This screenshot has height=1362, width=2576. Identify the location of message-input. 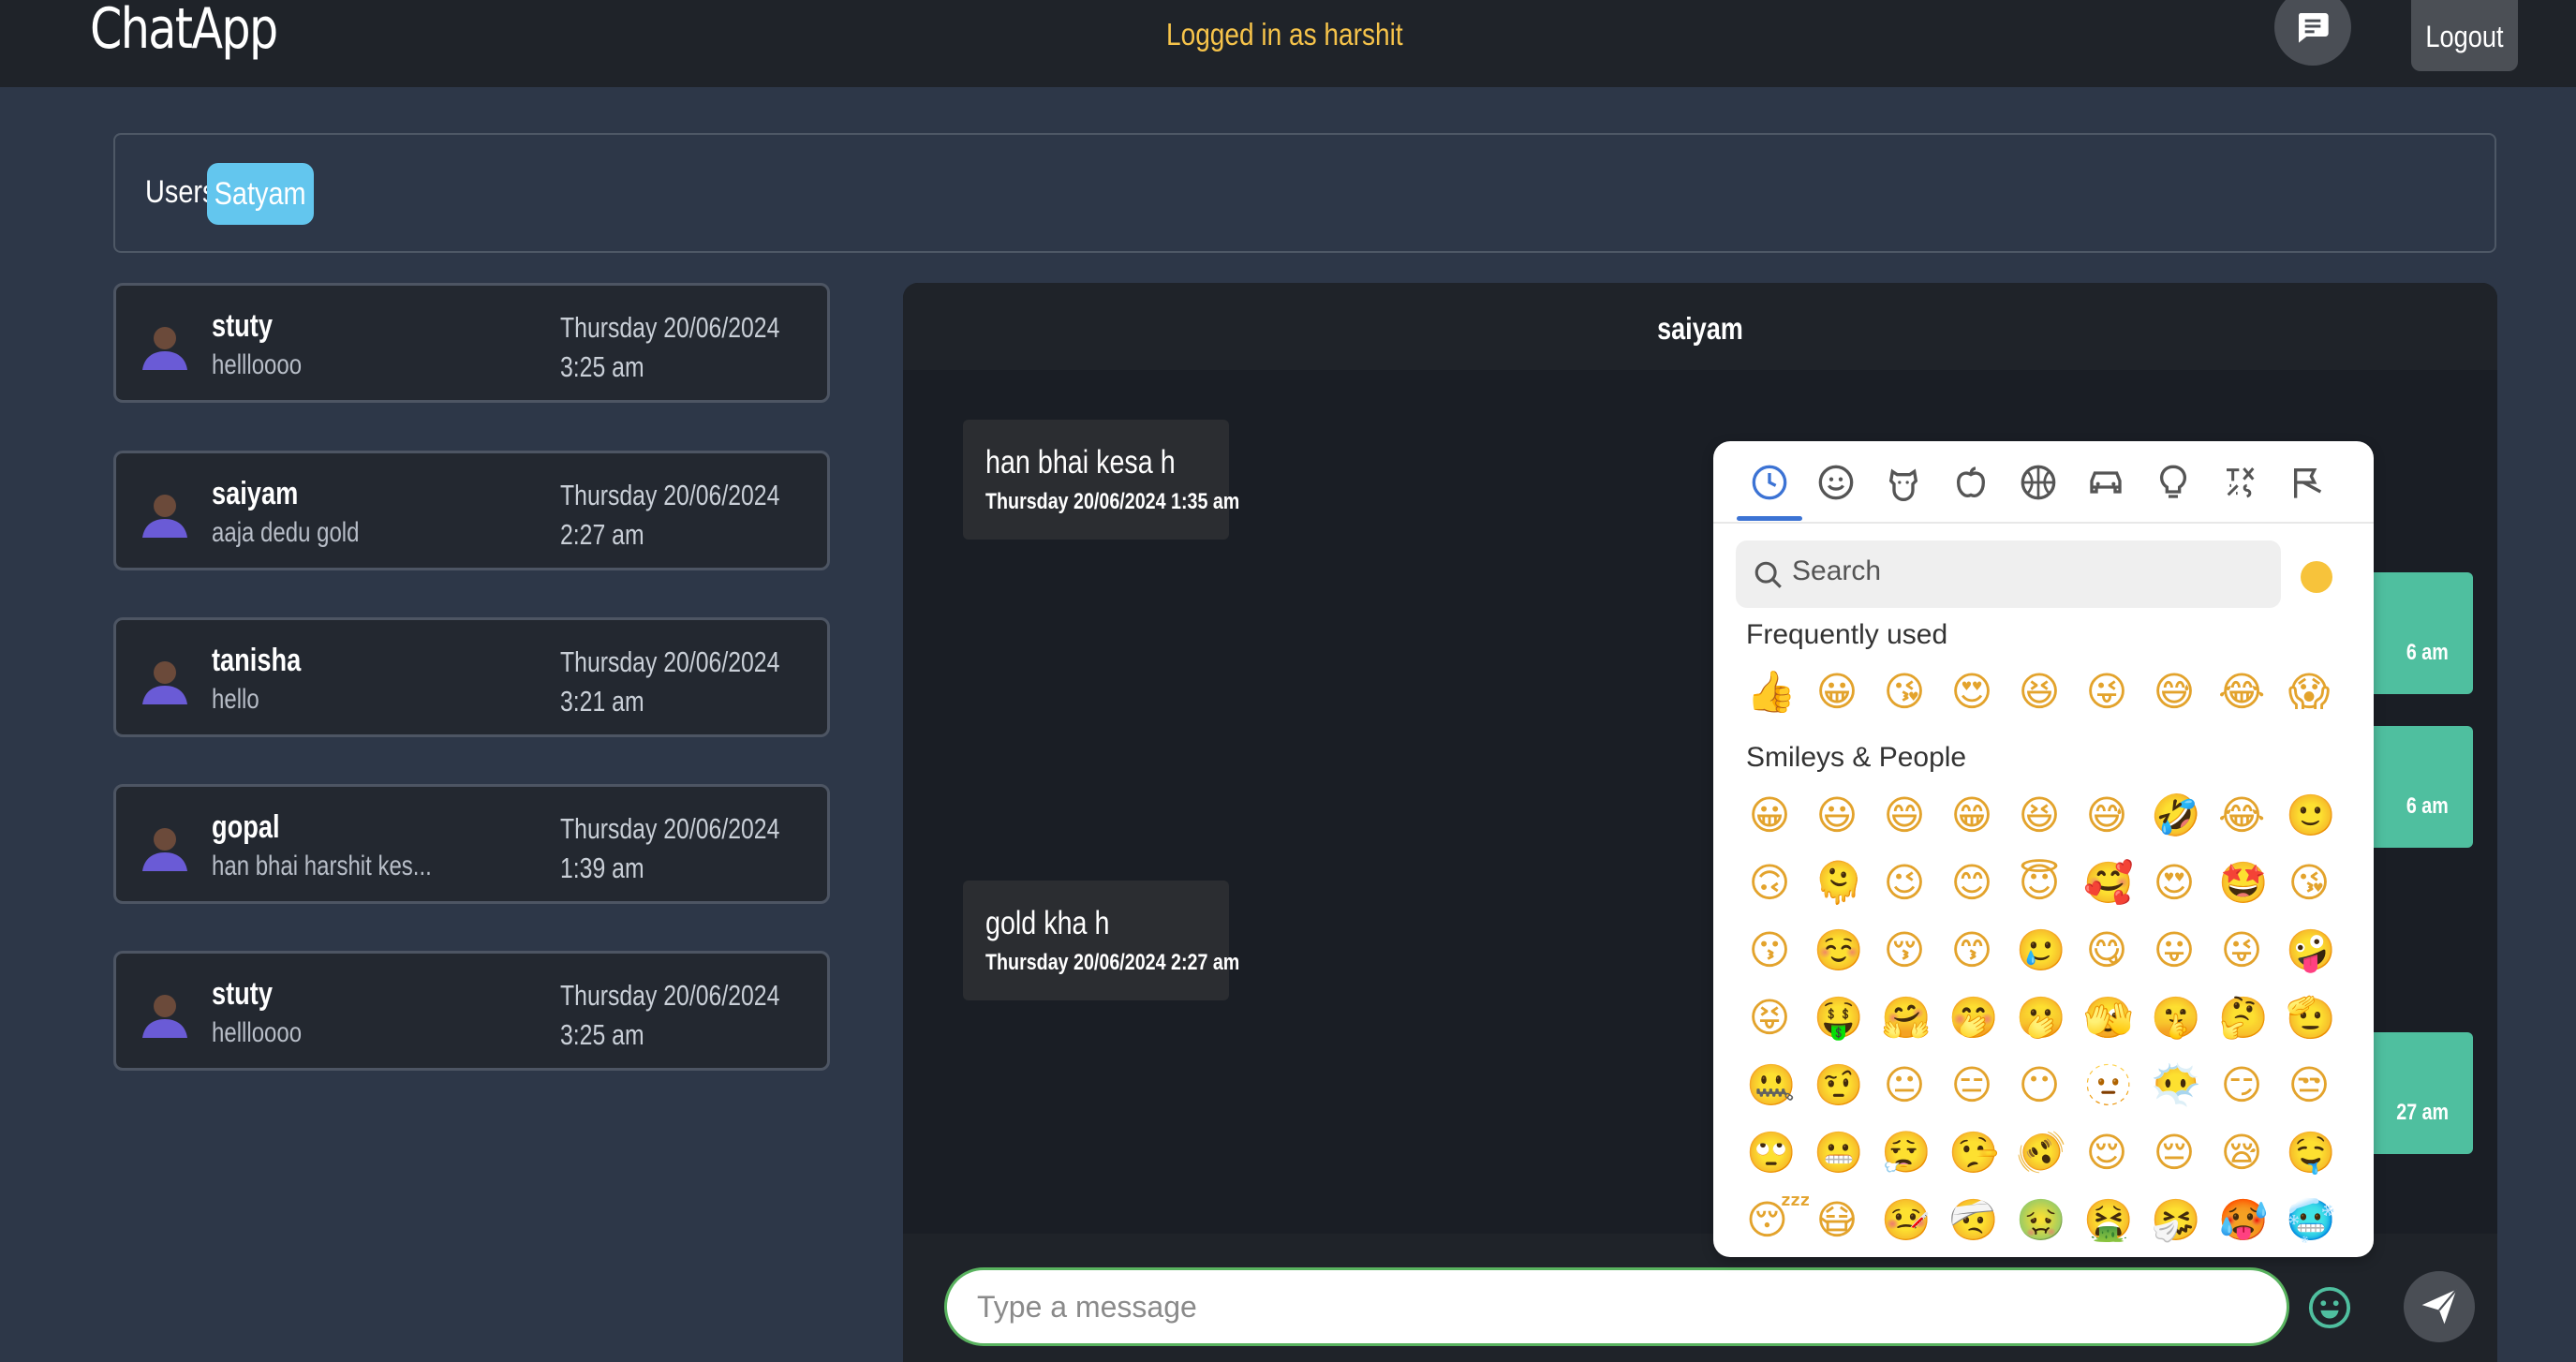
(1616, 1306).